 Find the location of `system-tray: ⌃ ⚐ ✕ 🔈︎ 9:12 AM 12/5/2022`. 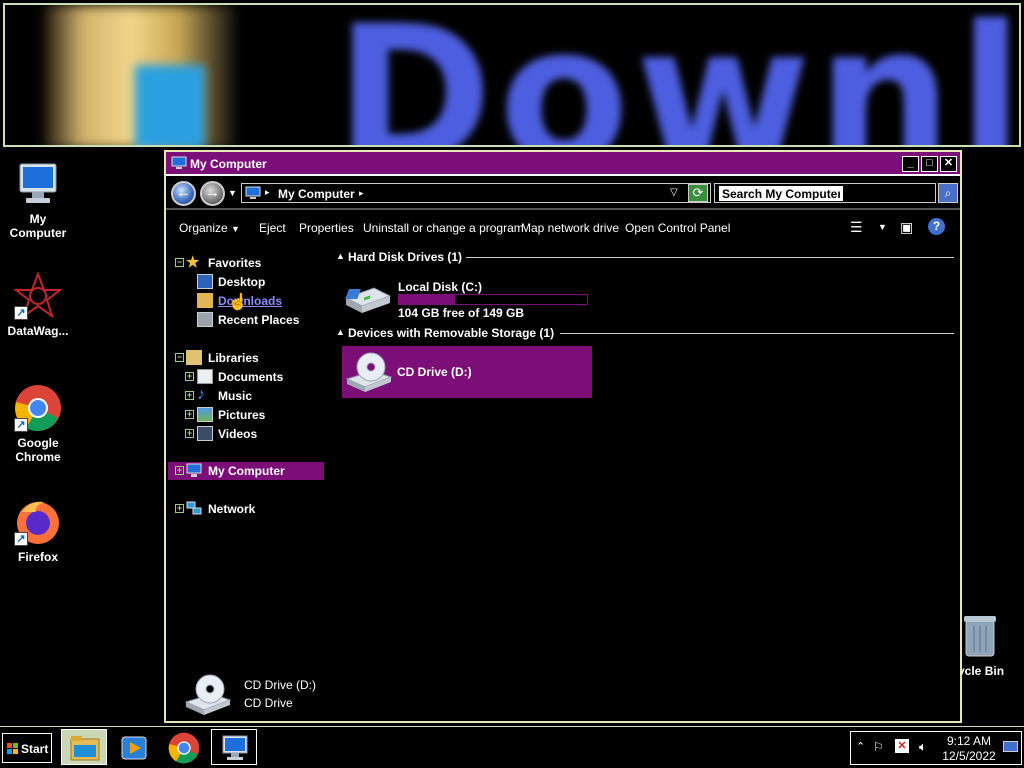

system-tray: ⌃ ⚐ ✕ 🔈︎ 9:12 AM 12/5/2022 is located at coordinates (936, 748).